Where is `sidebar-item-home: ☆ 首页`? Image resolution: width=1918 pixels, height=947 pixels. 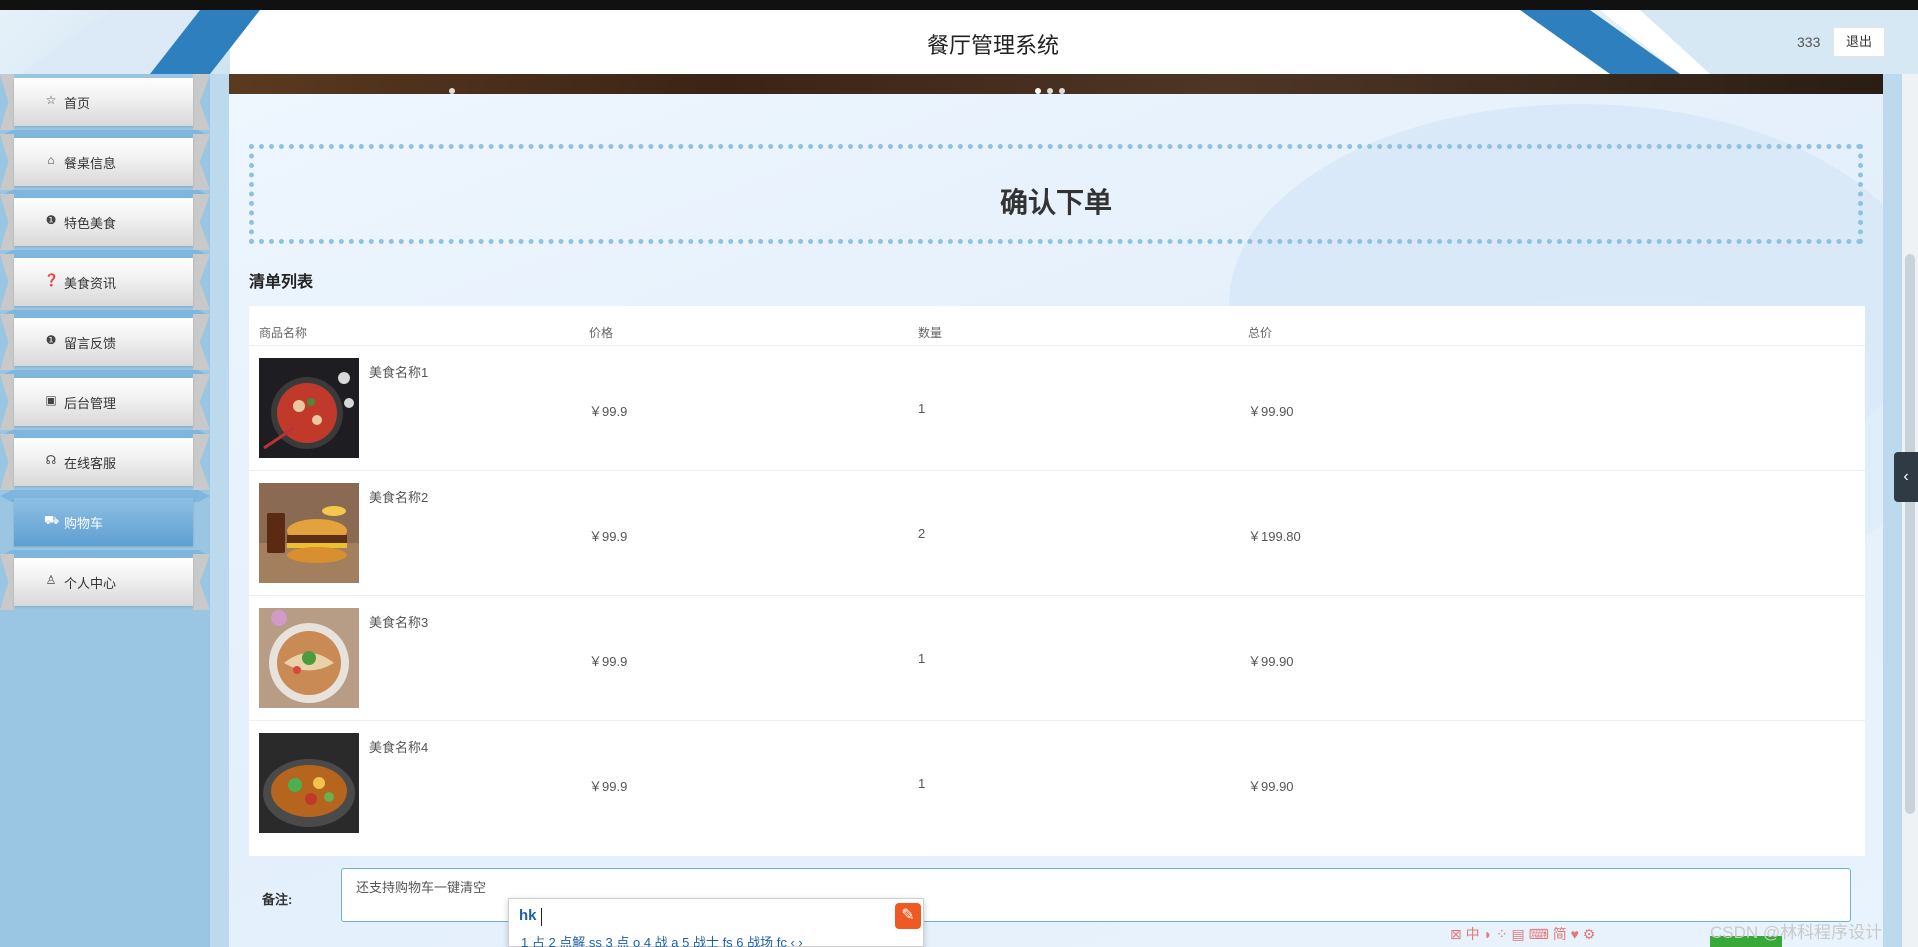
sidebar-item-home: ☆ 首页 is located at coordinates (105, 102).